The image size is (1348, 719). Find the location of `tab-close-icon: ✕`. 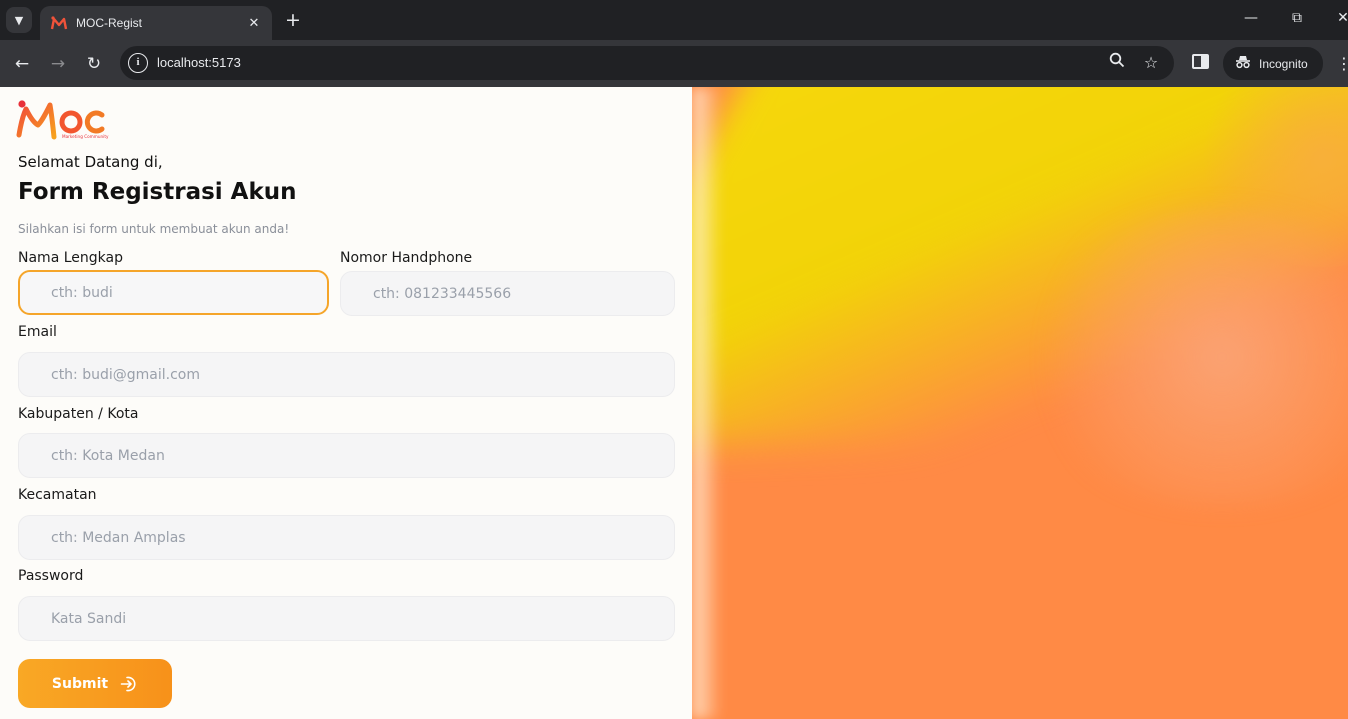

tab-close-icon: ✕ is located at coordinates (254, 23).